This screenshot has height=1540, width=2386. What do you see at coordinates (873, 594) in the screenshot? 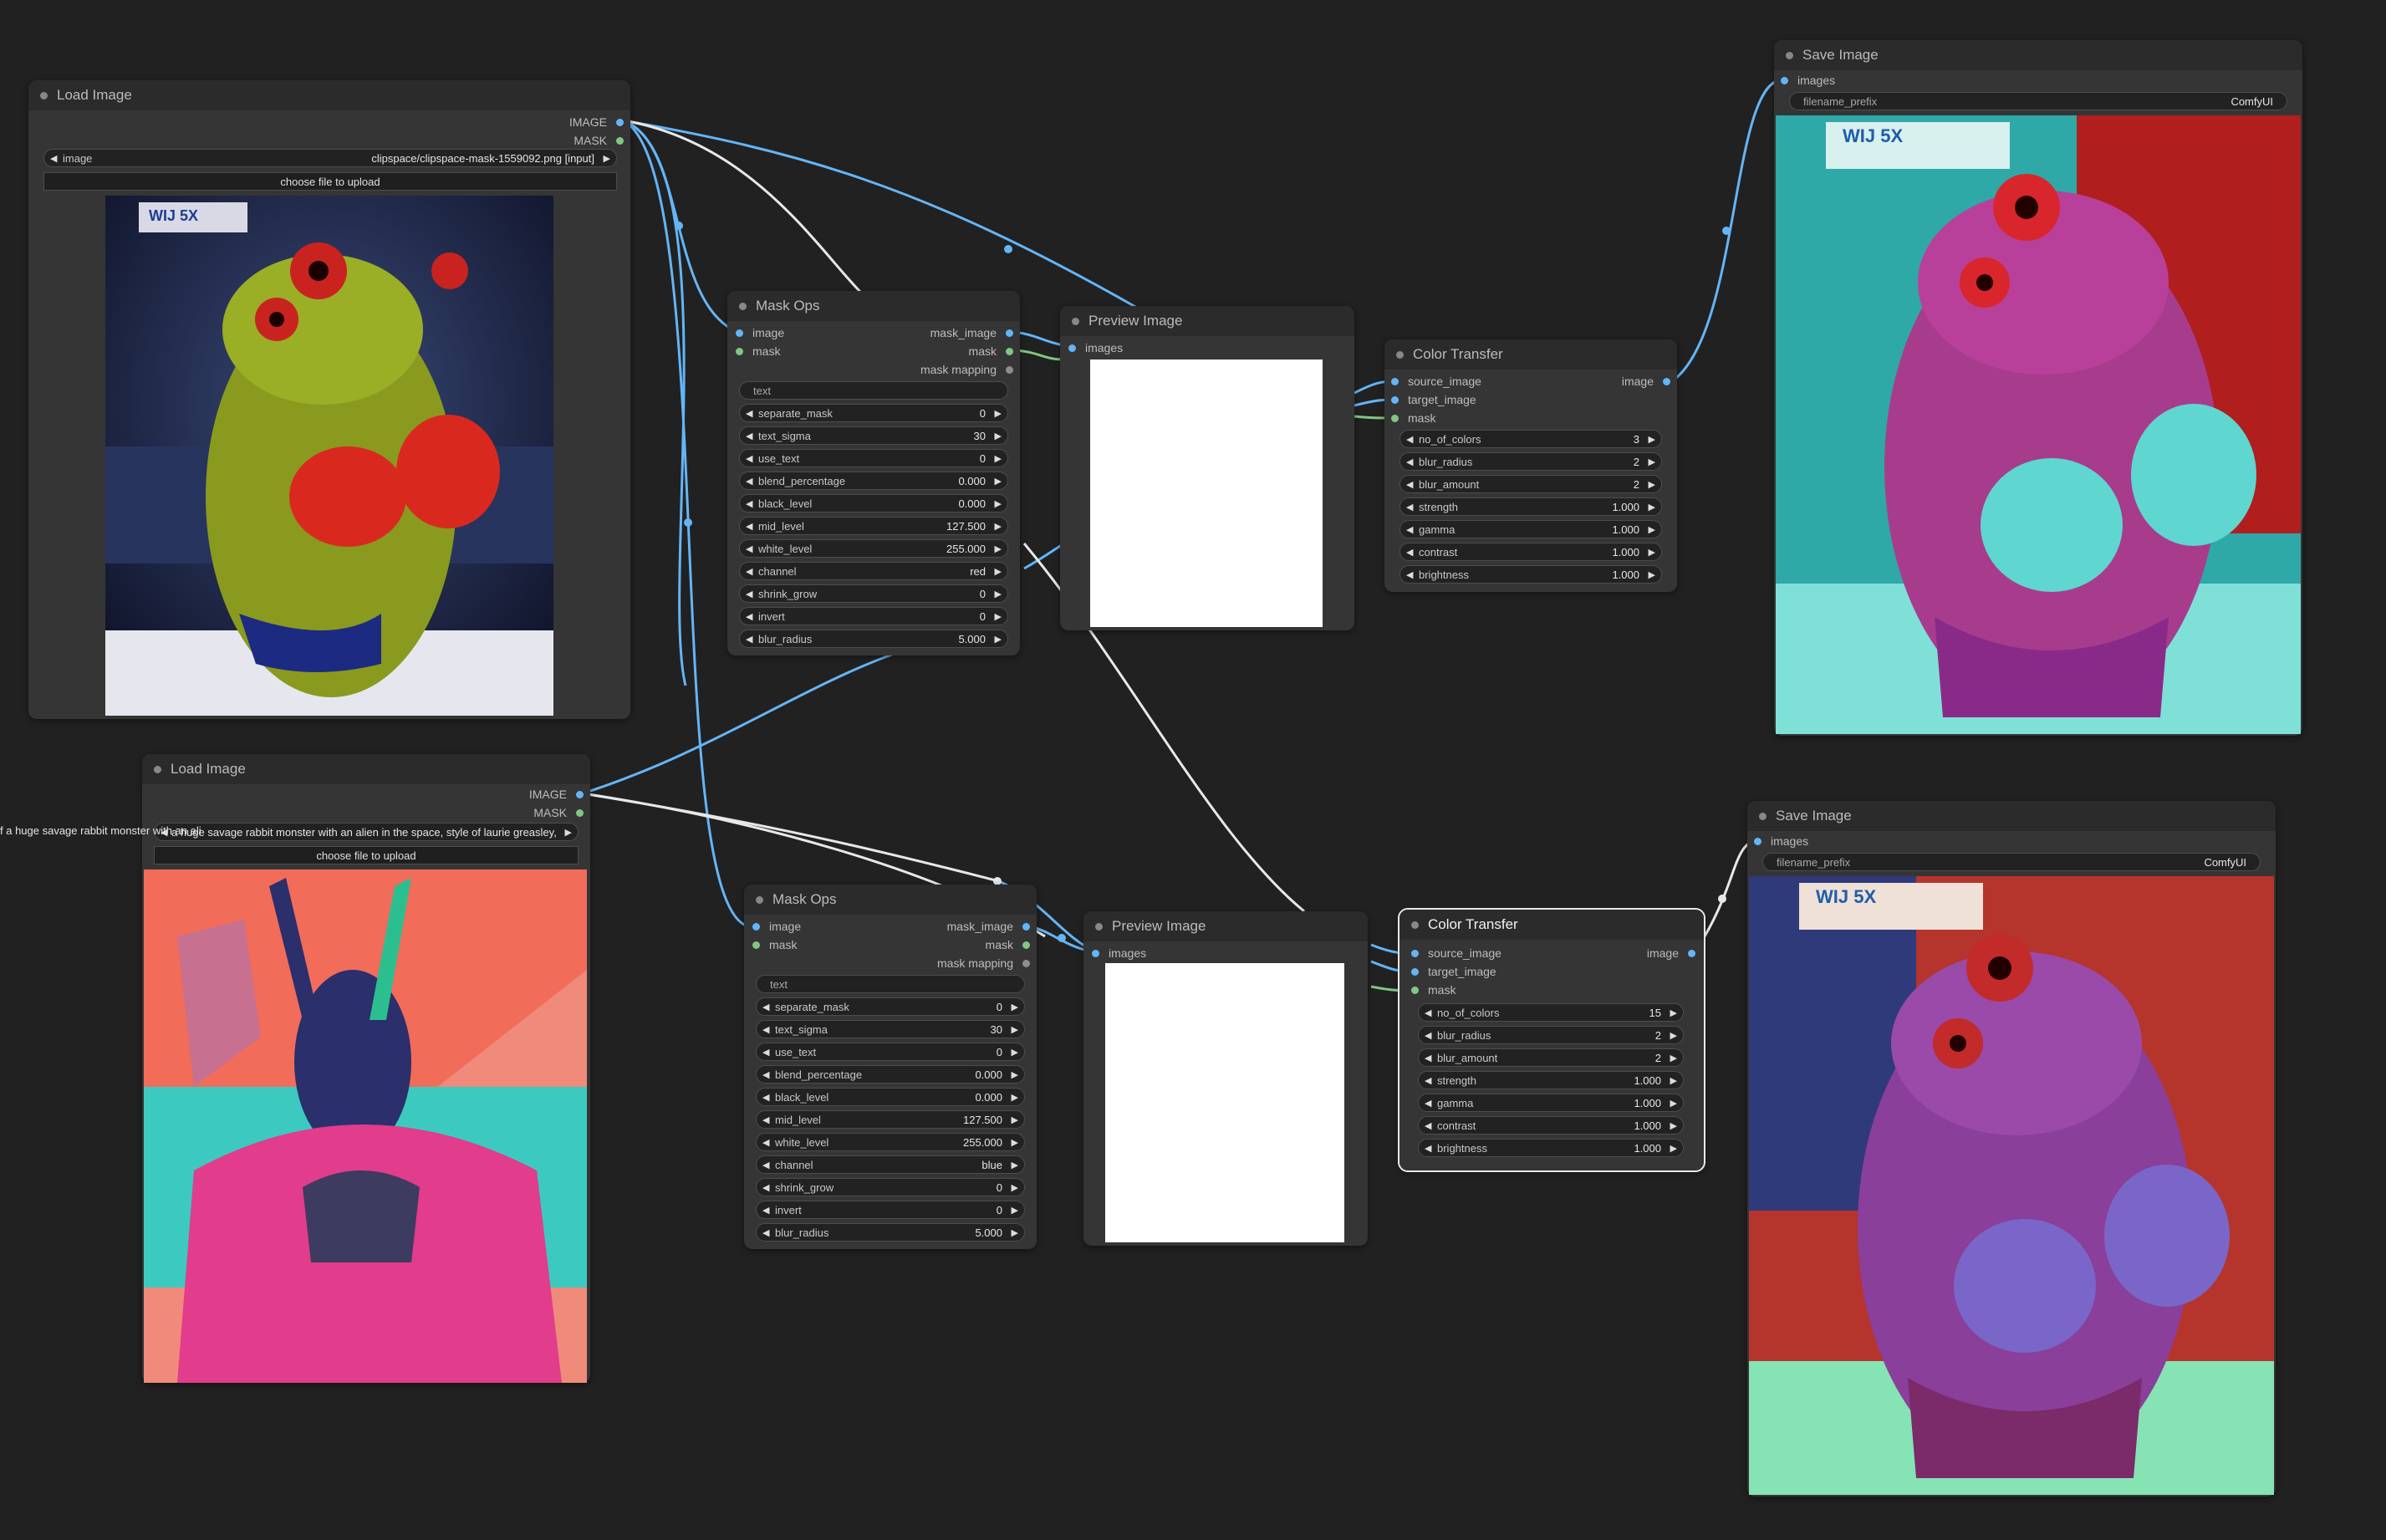
I see `param-shrink-grow: ◀ shrink_grow 0 ▶` at bounding box center [873, 594].